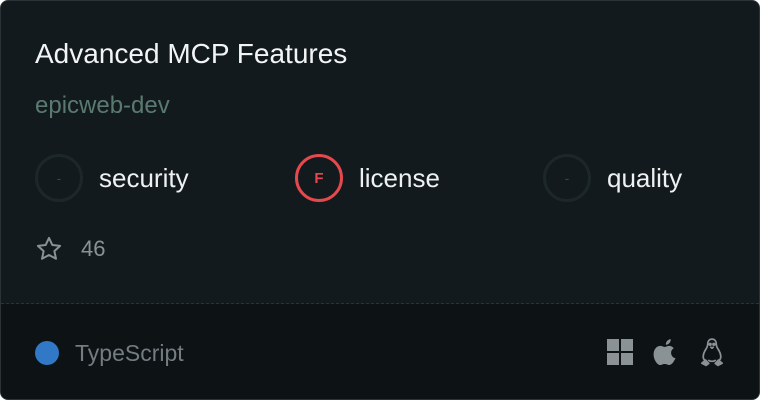  What do you see at coordinates (102, 106) in the screenshot?
I see `owner-name: epicweb-dev` at bounding box center [102, 106].